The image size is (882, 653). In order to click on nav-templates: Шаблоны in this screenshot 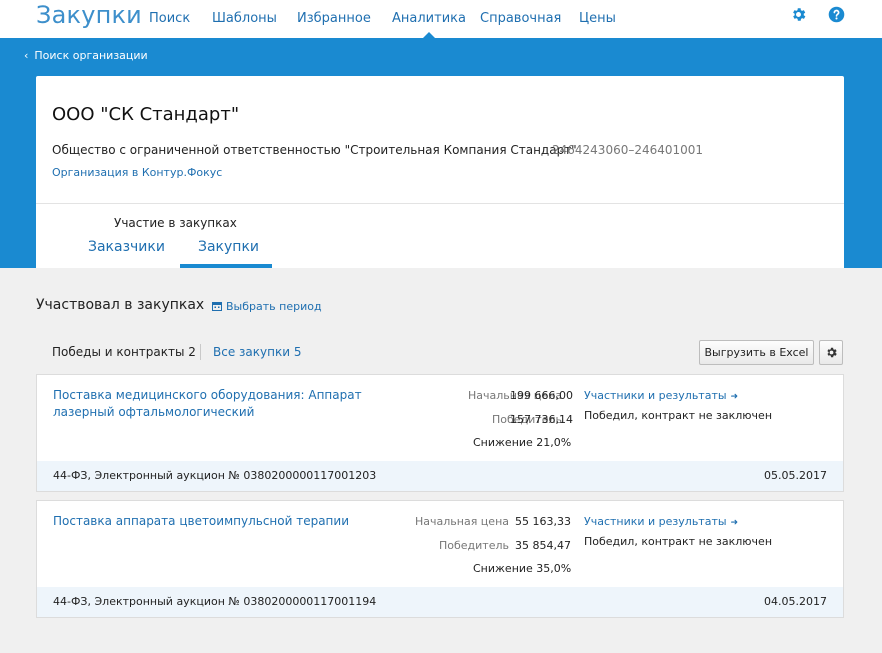, I will do `click(244, 18)`.